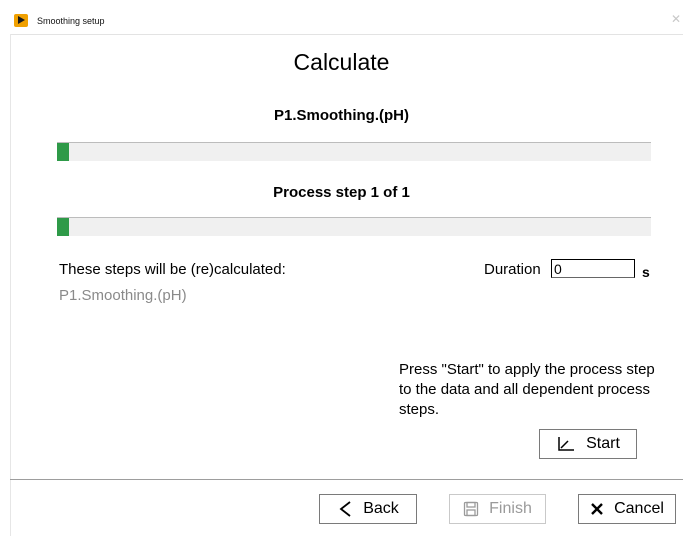 The image size is (683, 536). I want to click on page-title: Calculate, so click(341, 62).